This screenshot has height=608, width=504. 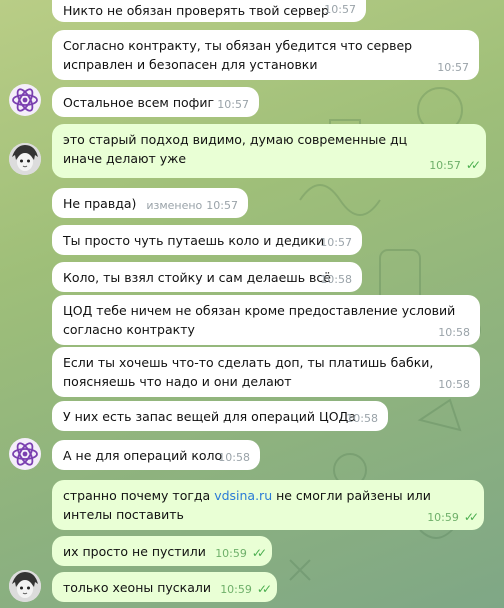 I want to click on message-bubble: Остальное всем пофиг 10:57, so click(x=155, y=102).